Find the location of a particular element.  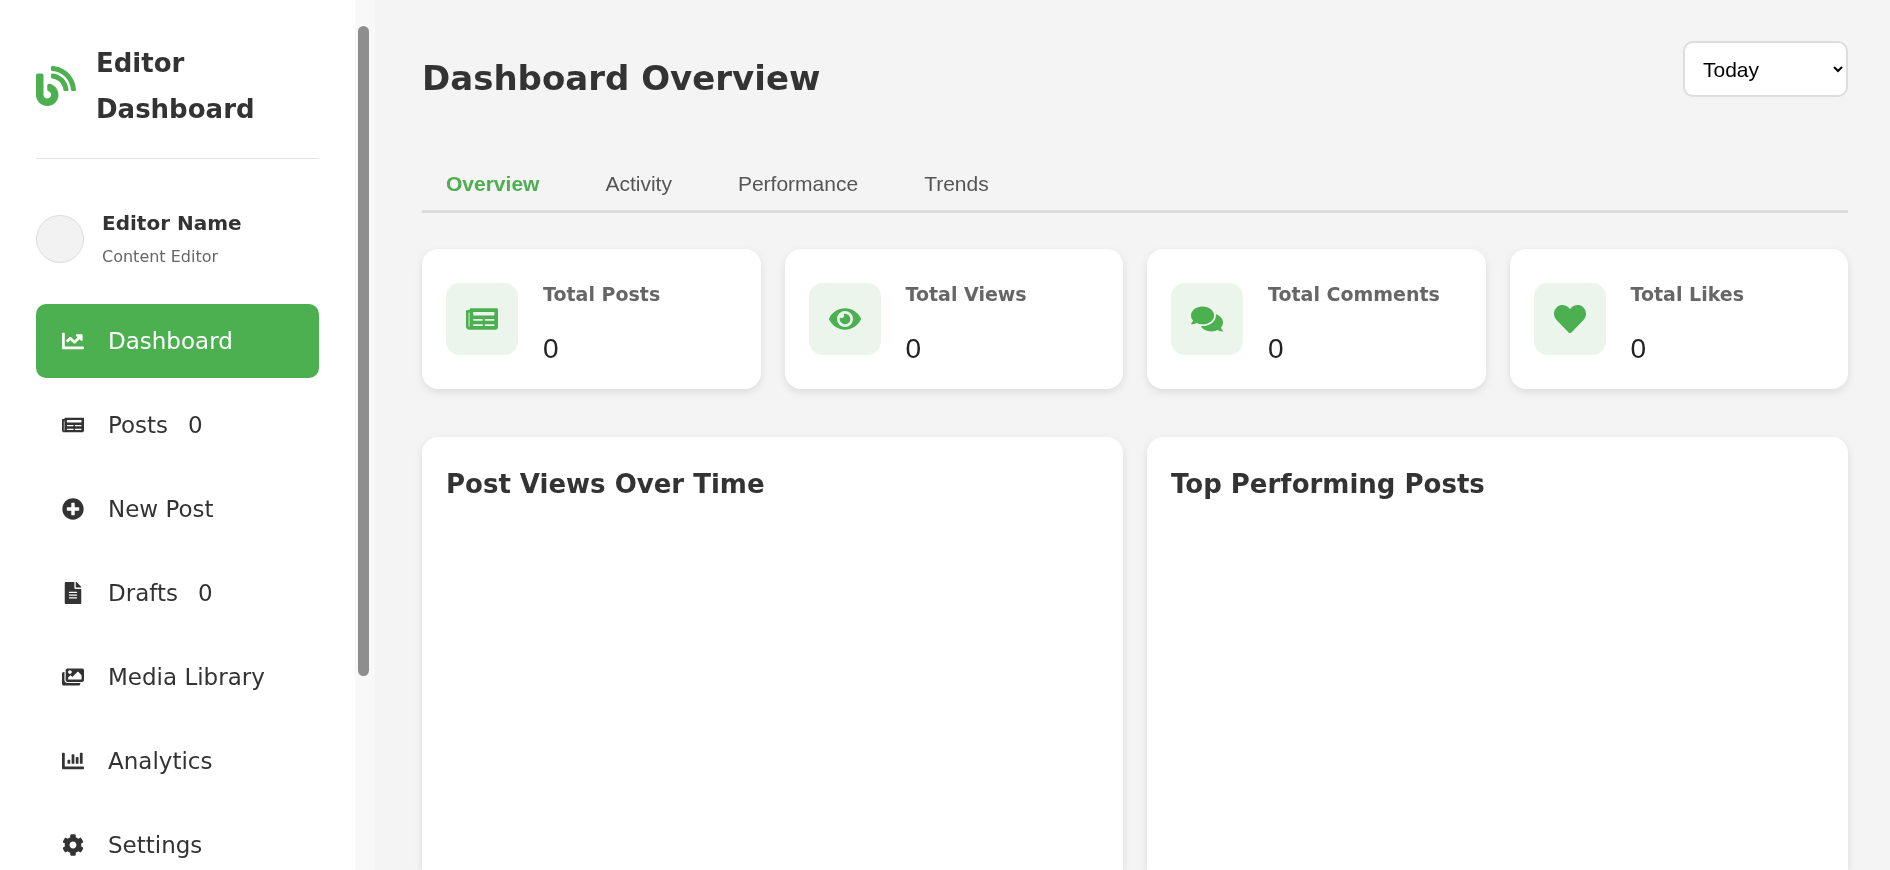

sidebar-item: Drafts 0 is located at coordinates (177, 593).